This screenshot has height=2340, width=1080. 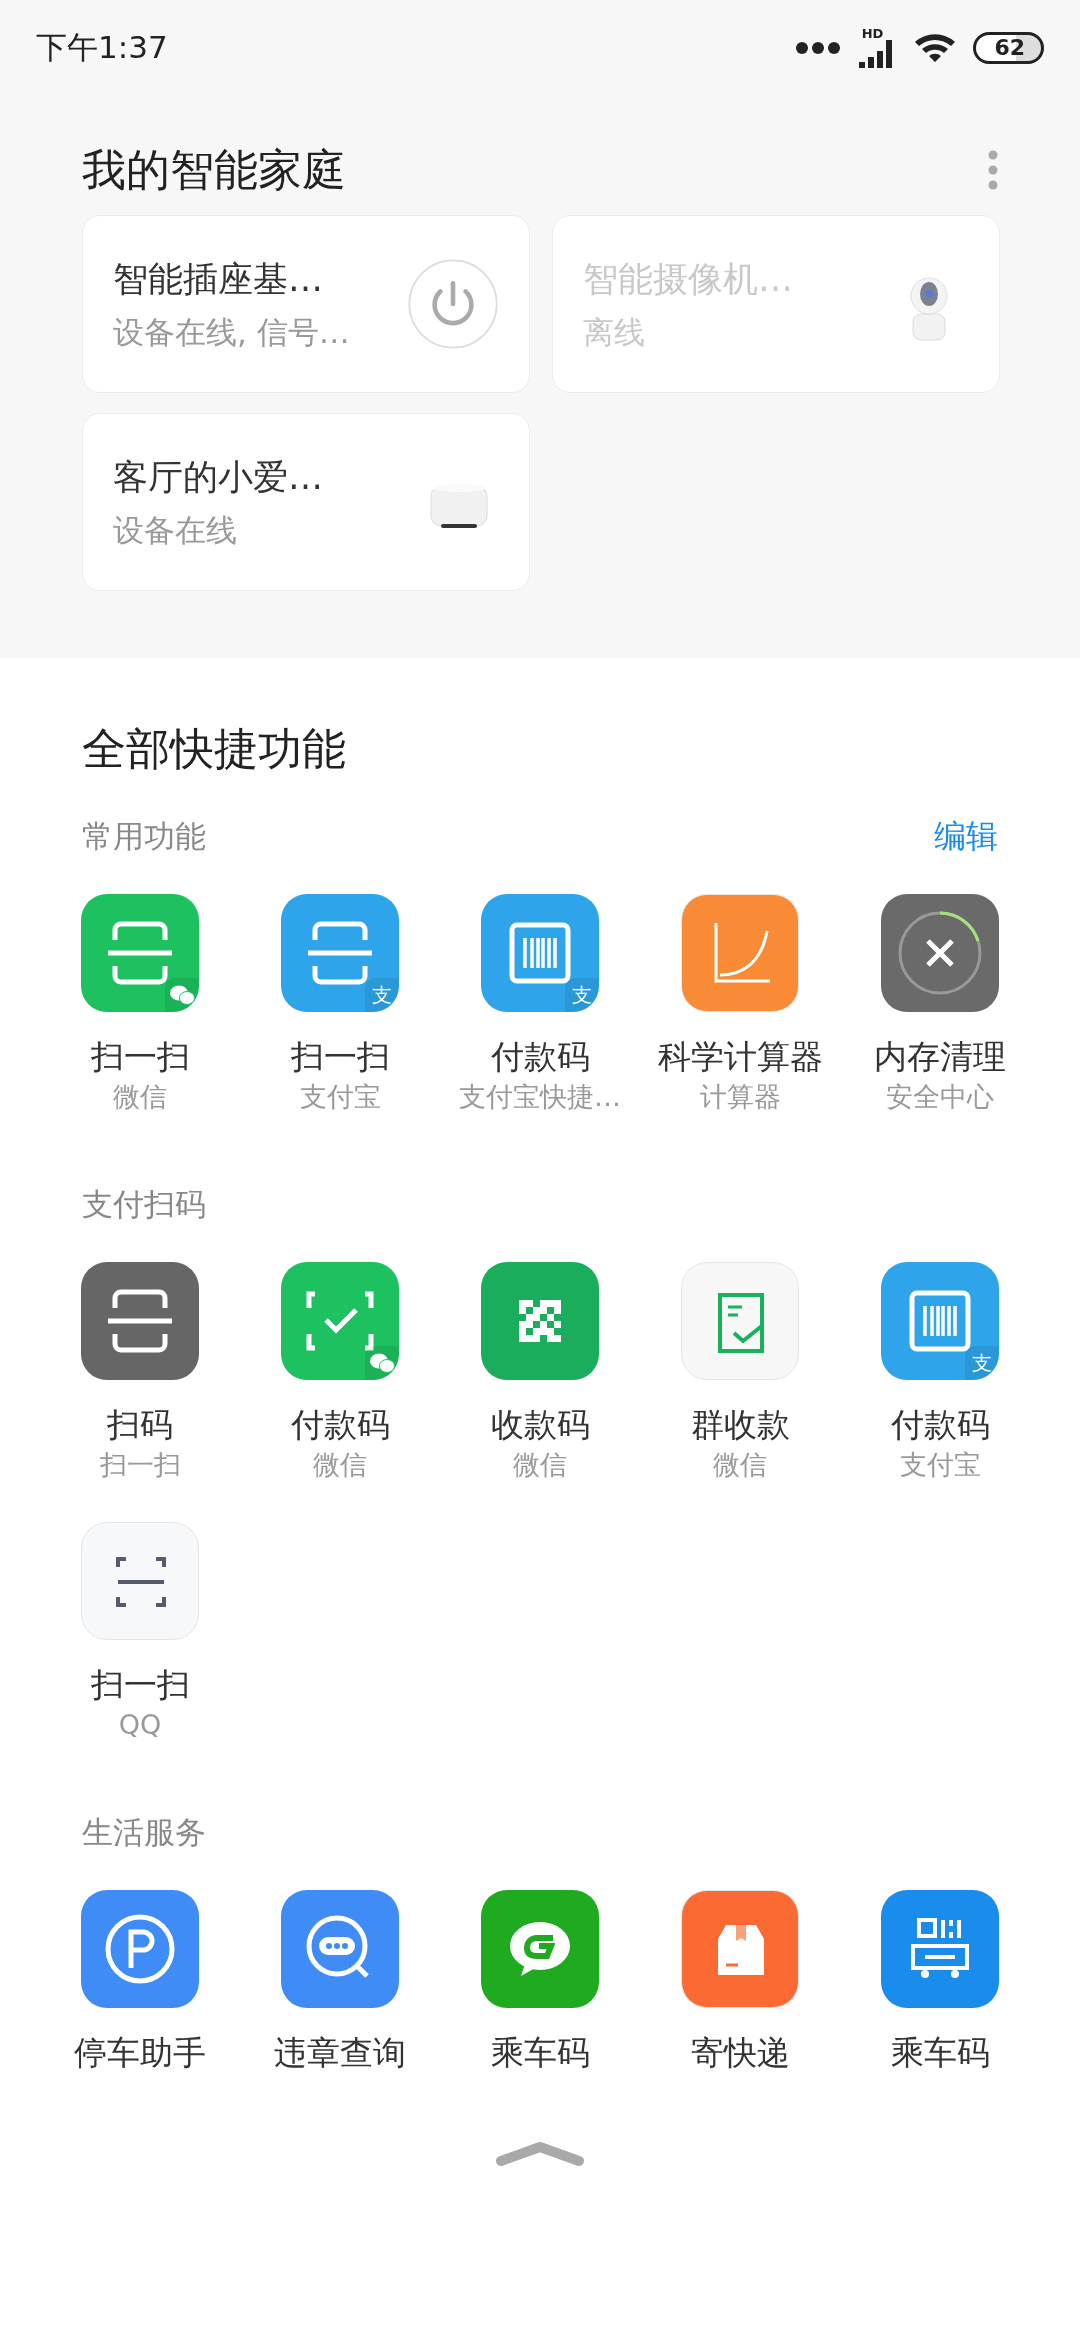 What do you see at coordinates (453, 304) in the screenshot?
I see `power-icon` at bounding box center [453, 304].